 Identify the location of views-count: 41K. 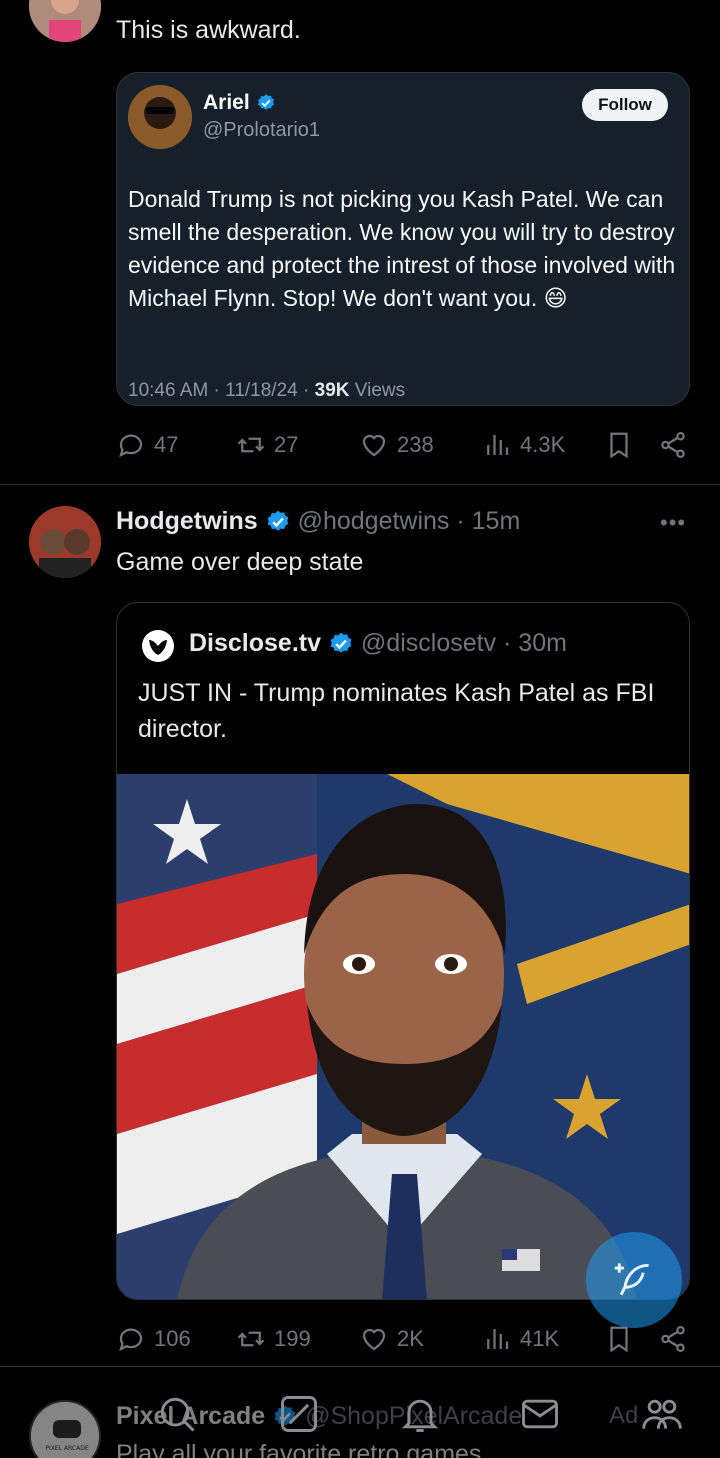
(540, 1338).